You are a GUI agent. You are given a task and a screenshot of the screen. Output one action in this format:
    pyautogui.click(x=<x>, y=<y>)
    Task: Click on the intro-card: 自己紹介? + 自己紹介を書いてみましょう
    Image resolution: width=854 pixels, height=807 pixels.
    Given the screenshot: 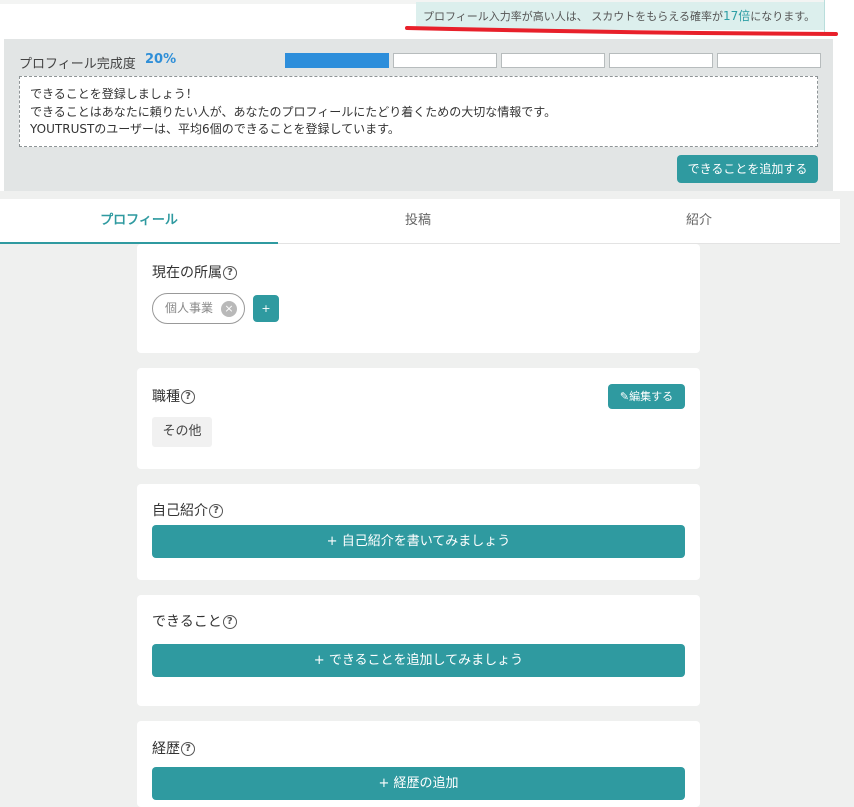 What is the action you would take?
    pyautogui.click(x=418, y=532)
    